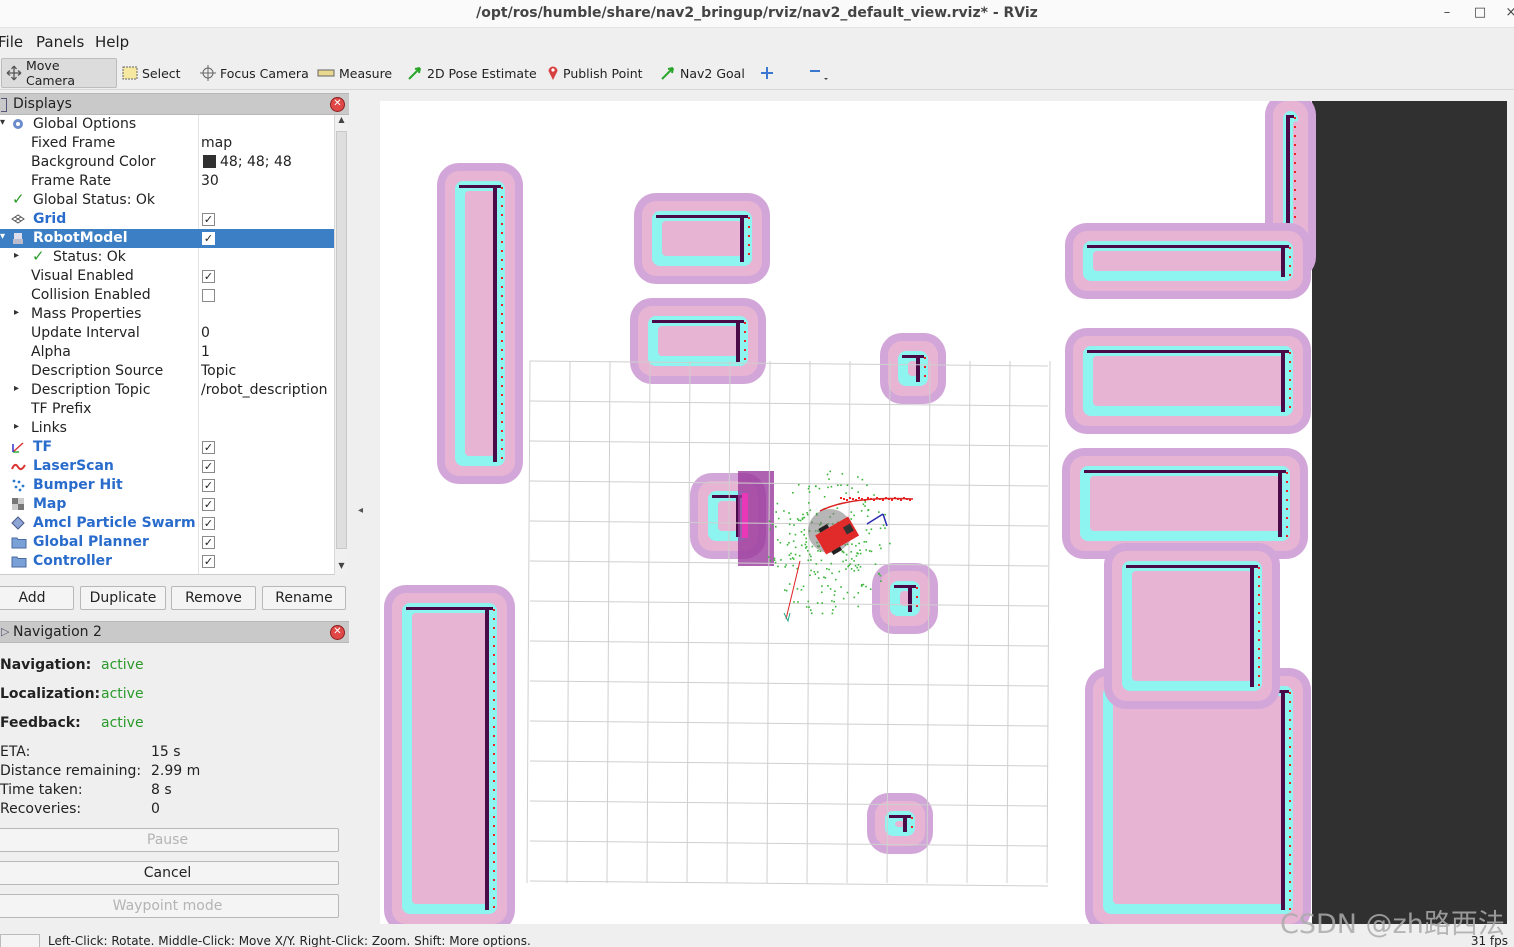 The height and width of the screenshot is (947, 1514). Describe the element at coordinates (167, 257) in the screenshot. I see `tree-row-status-ok: ▸ ✓ Status: Ok` at that location.